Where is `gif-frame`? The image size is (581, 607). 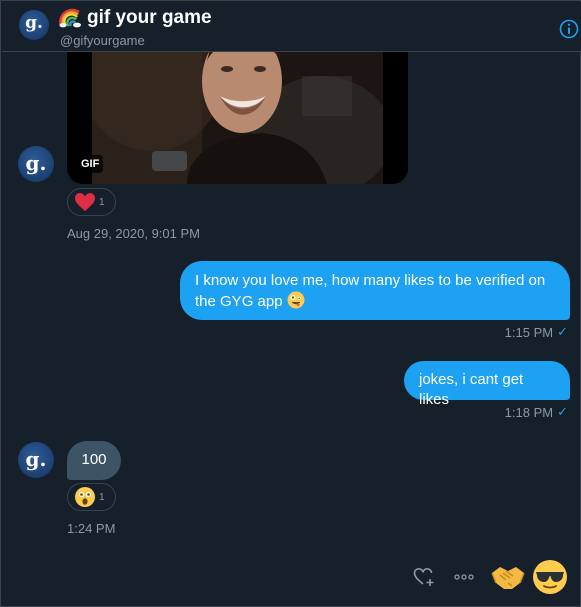 gif-frame is located at coordinates (237, 112).